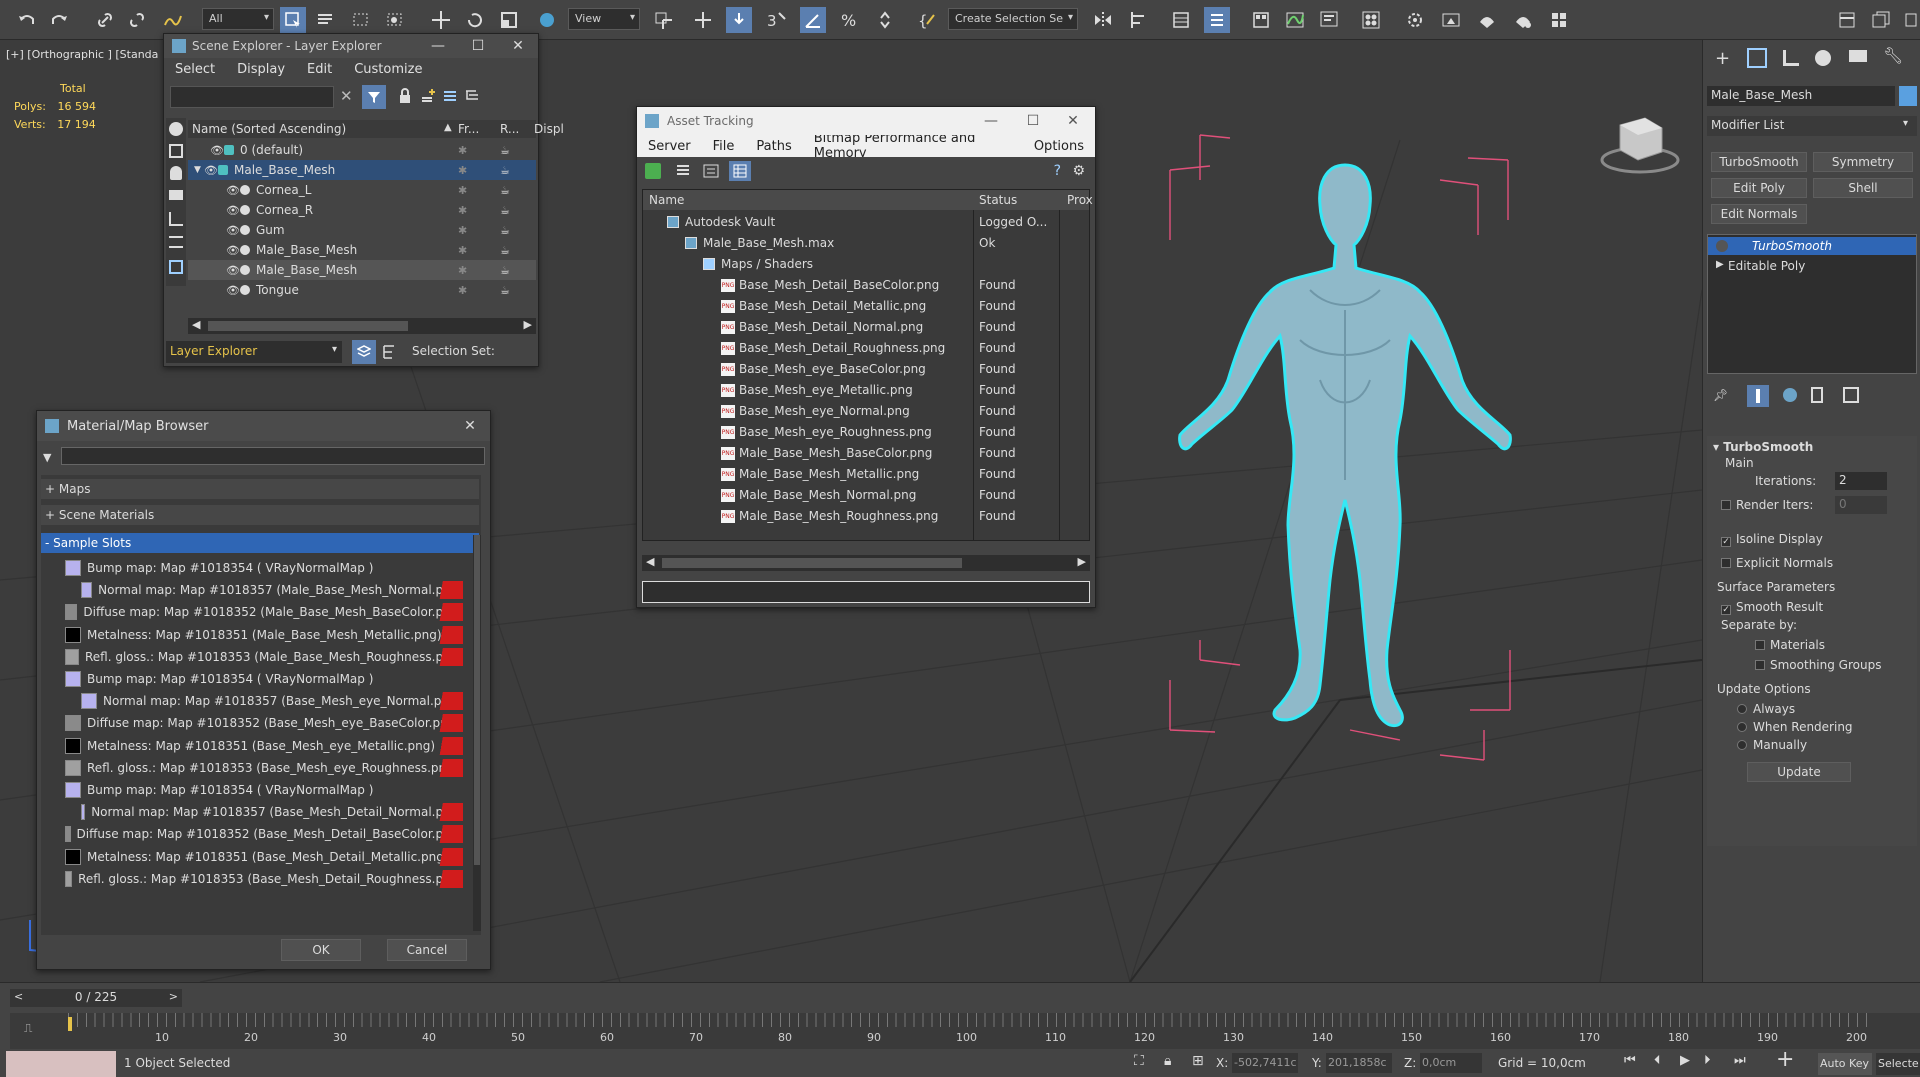  What do you see at coordinates (1909, 20) in the screenshot?
I see `toolbar-overflow-icon` at bounding box center [1909, 20].